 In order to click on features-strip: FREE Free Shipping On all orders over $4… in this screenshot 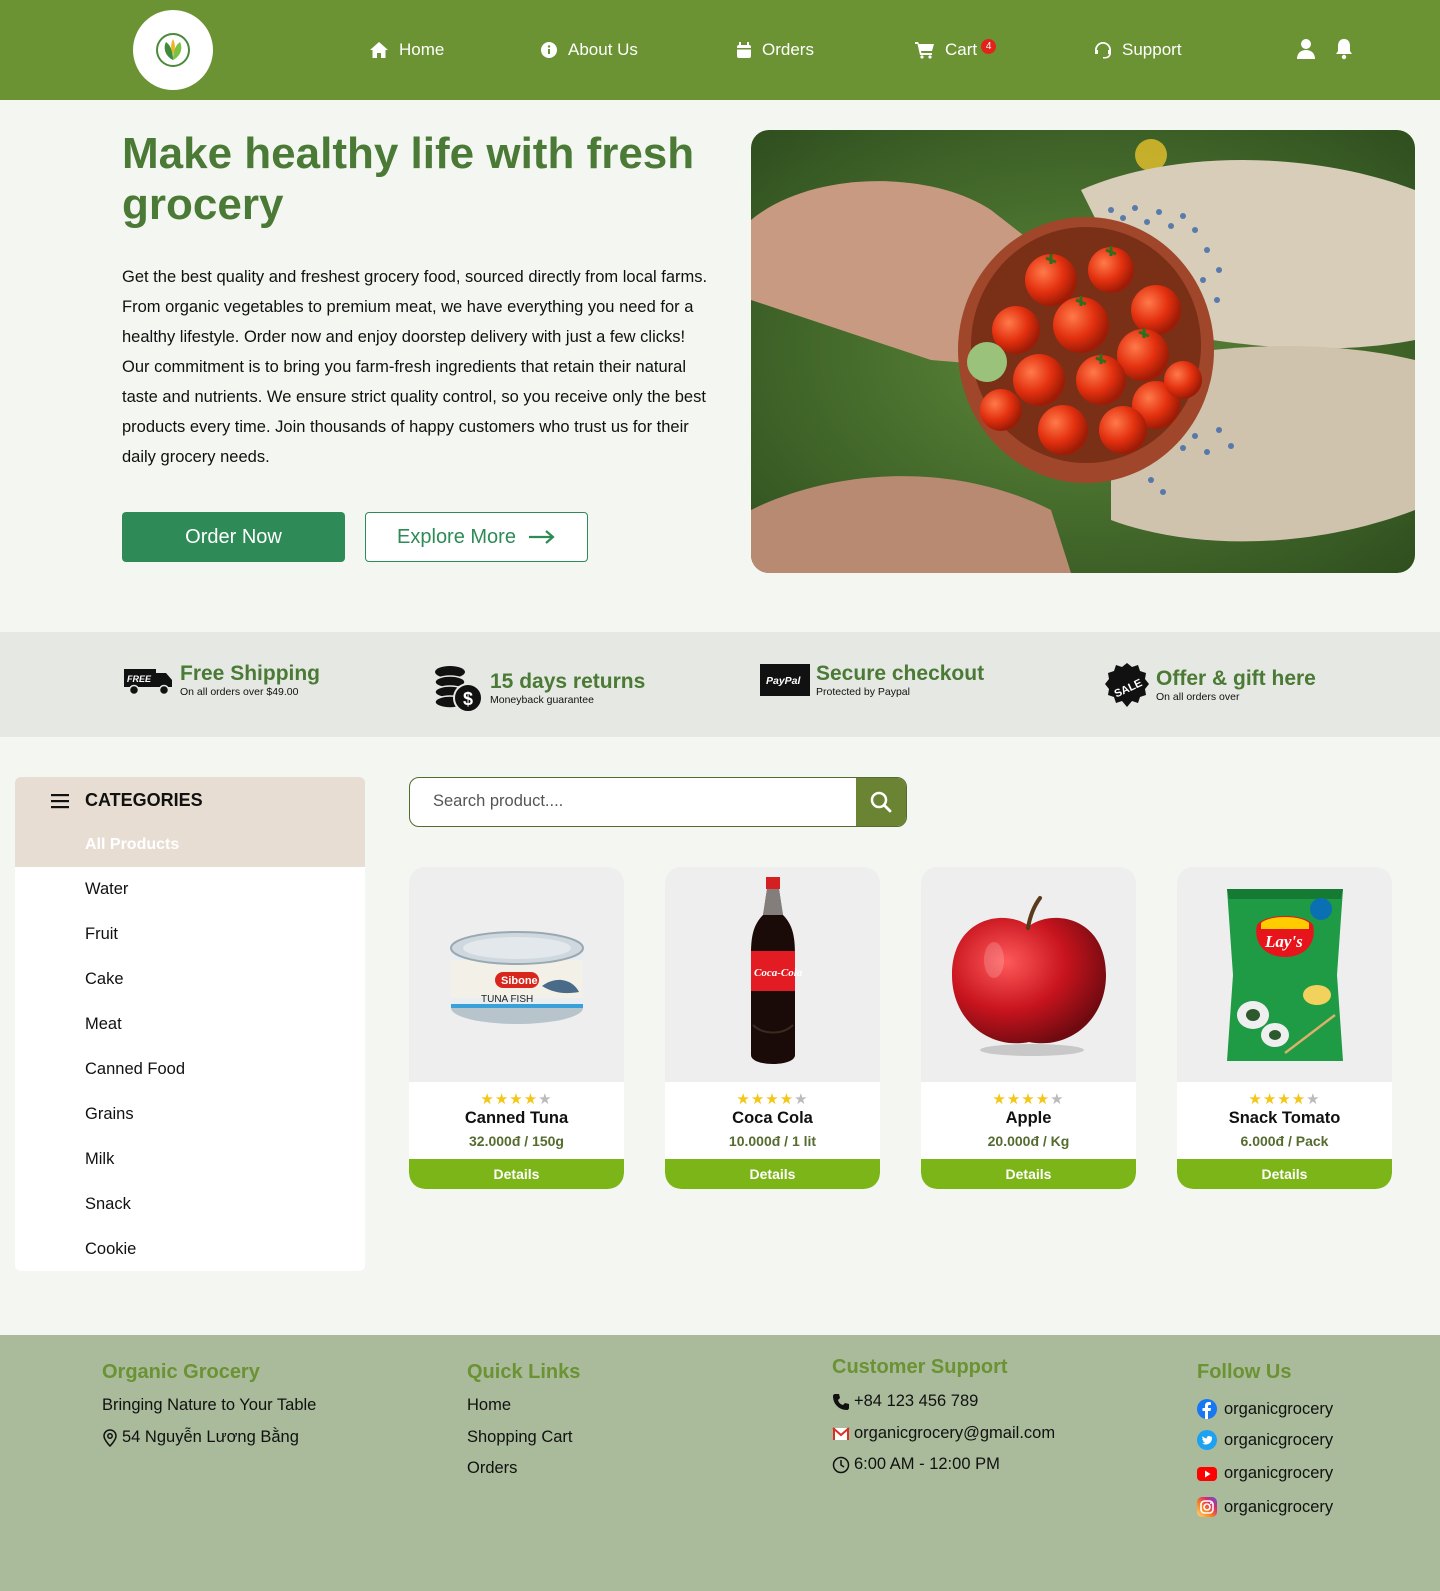, I will do `click(720, 684)`.